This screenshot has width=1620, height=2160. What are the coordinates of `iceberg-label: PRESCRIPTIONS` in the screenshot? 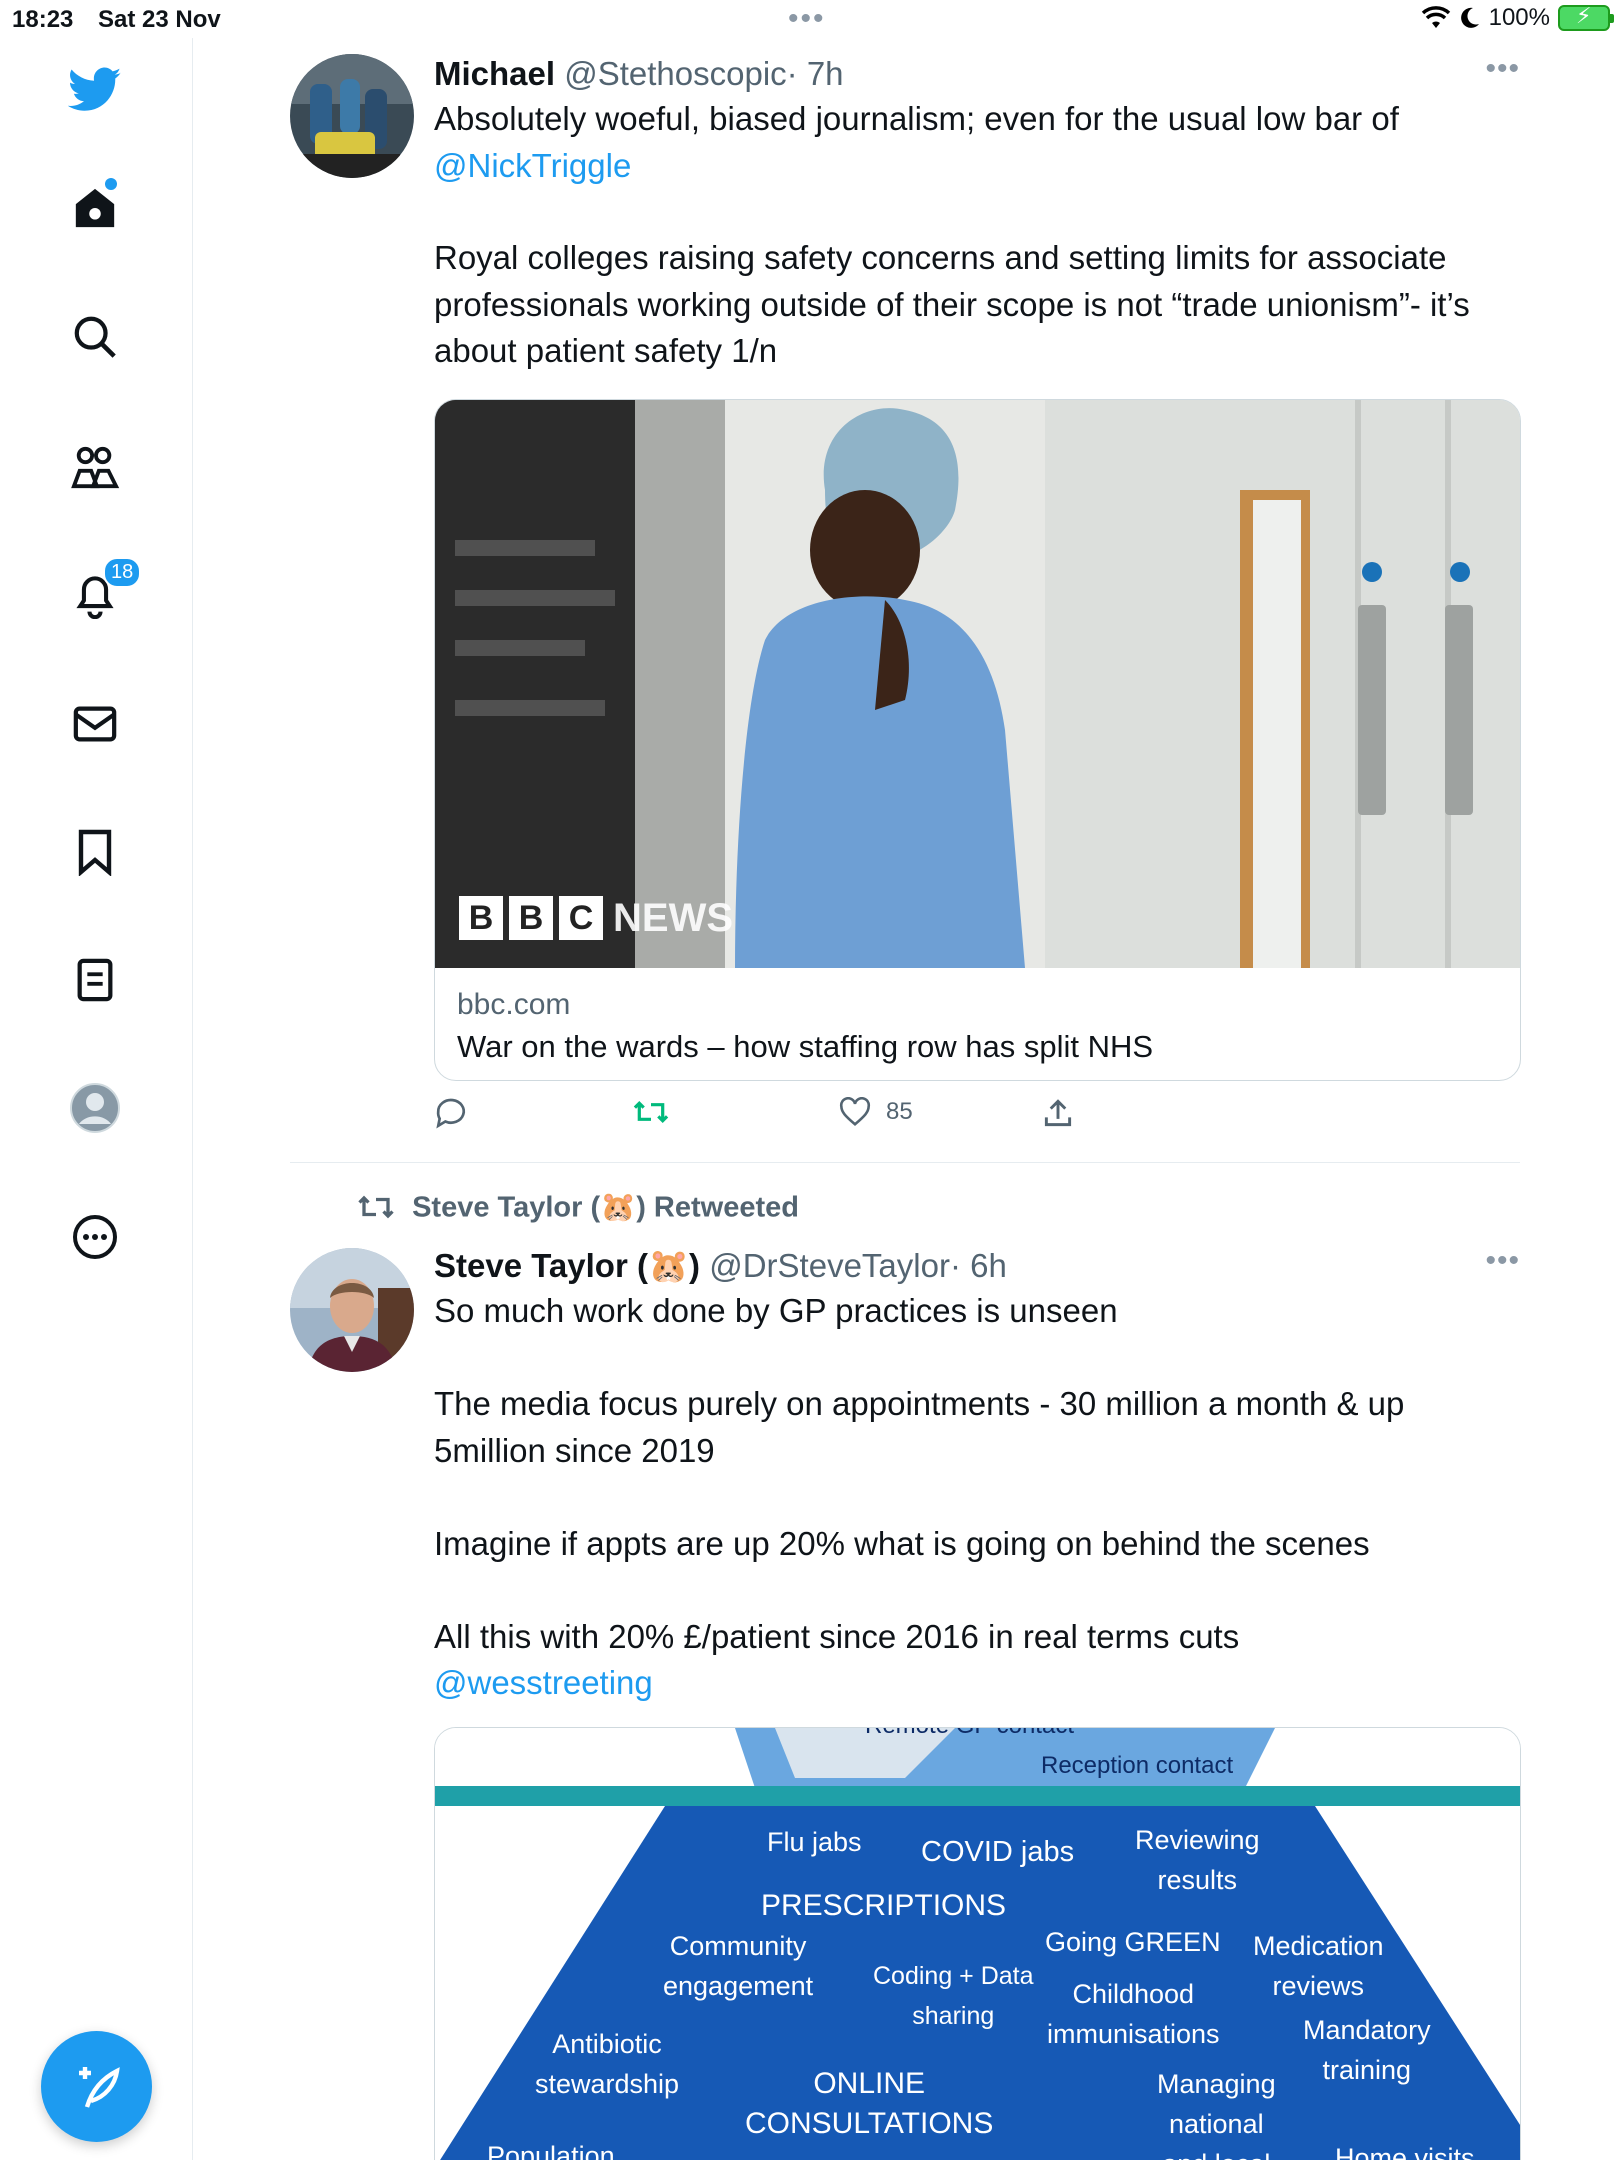 It's located at (884, 1905).